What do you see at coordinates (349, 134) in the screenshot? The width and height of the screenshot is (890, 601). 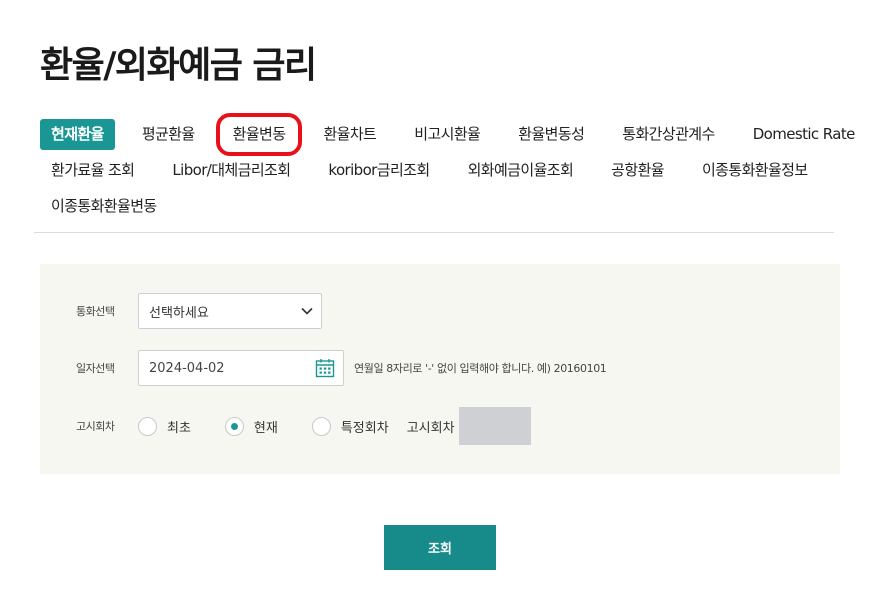 I see `tab-rate-chart: 환율차트` at bounding box center [349, 134].